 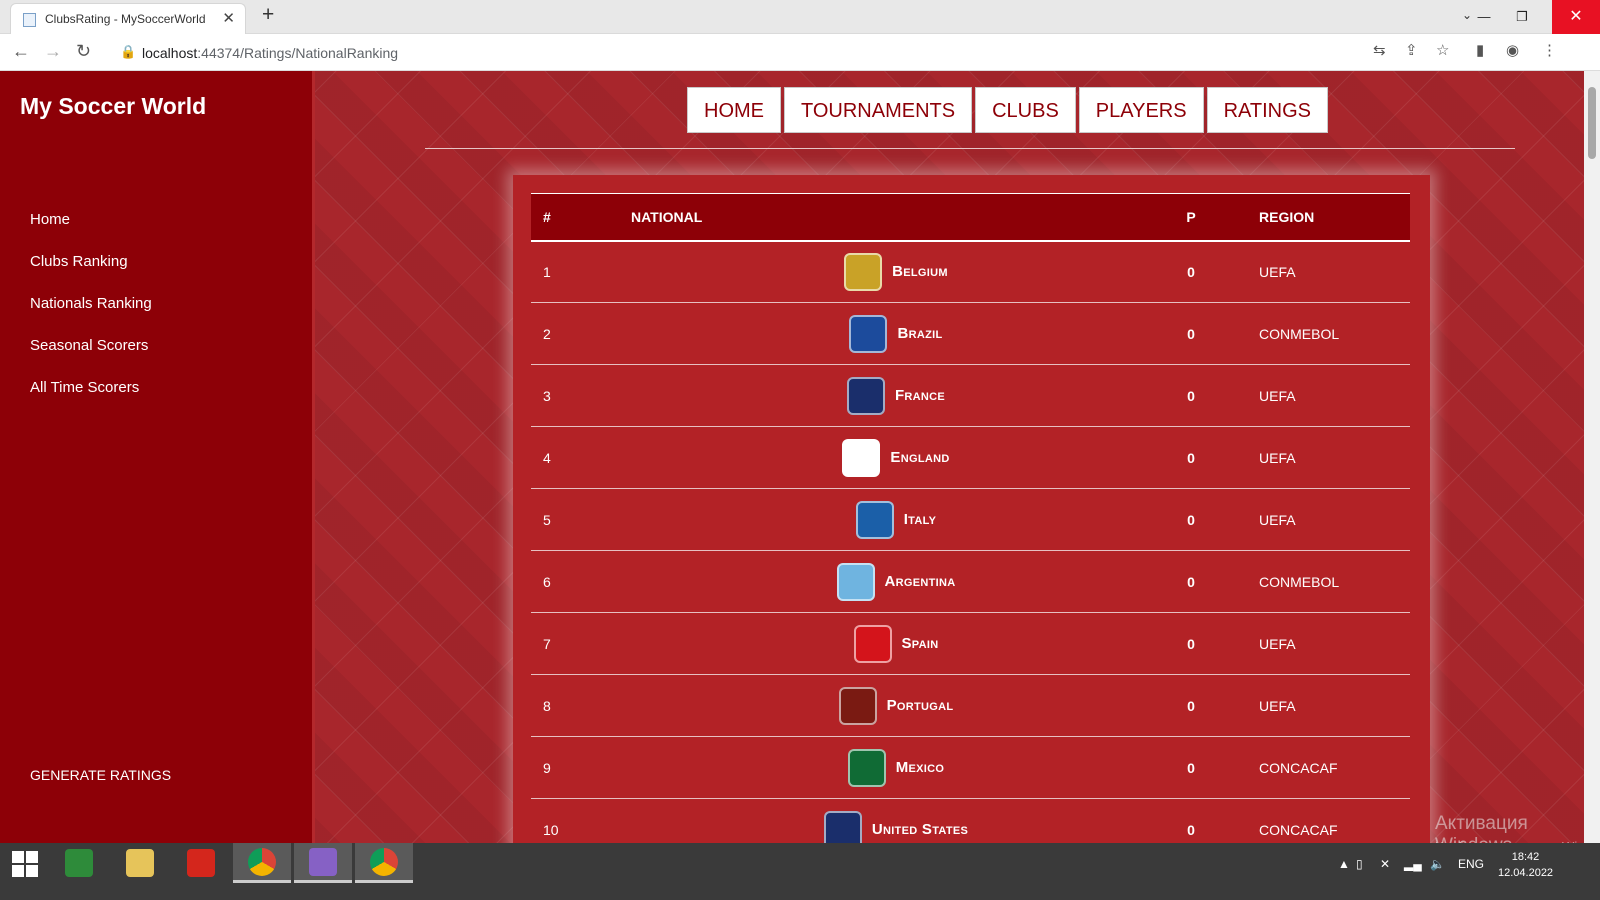 I want to click on national-name: Portugal, so click(x=920, y=705).